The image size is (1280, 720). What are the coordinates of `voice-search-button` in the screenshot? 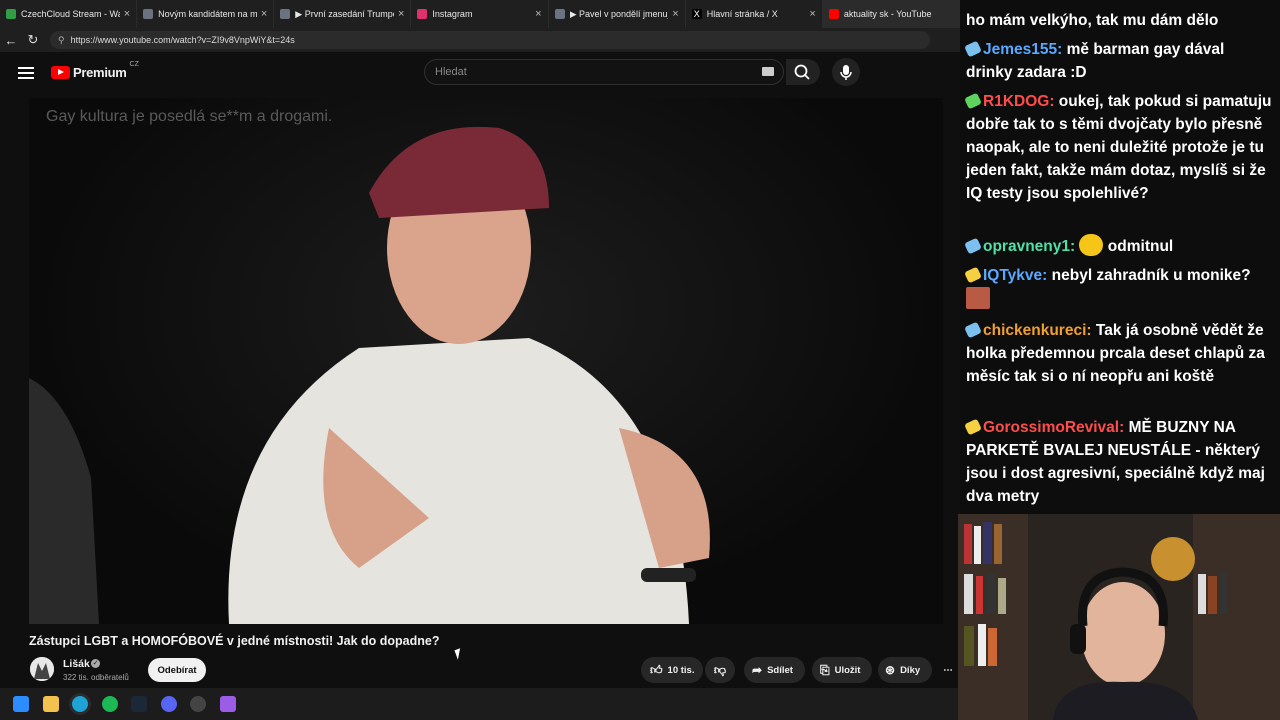 It's located at (846, 72).